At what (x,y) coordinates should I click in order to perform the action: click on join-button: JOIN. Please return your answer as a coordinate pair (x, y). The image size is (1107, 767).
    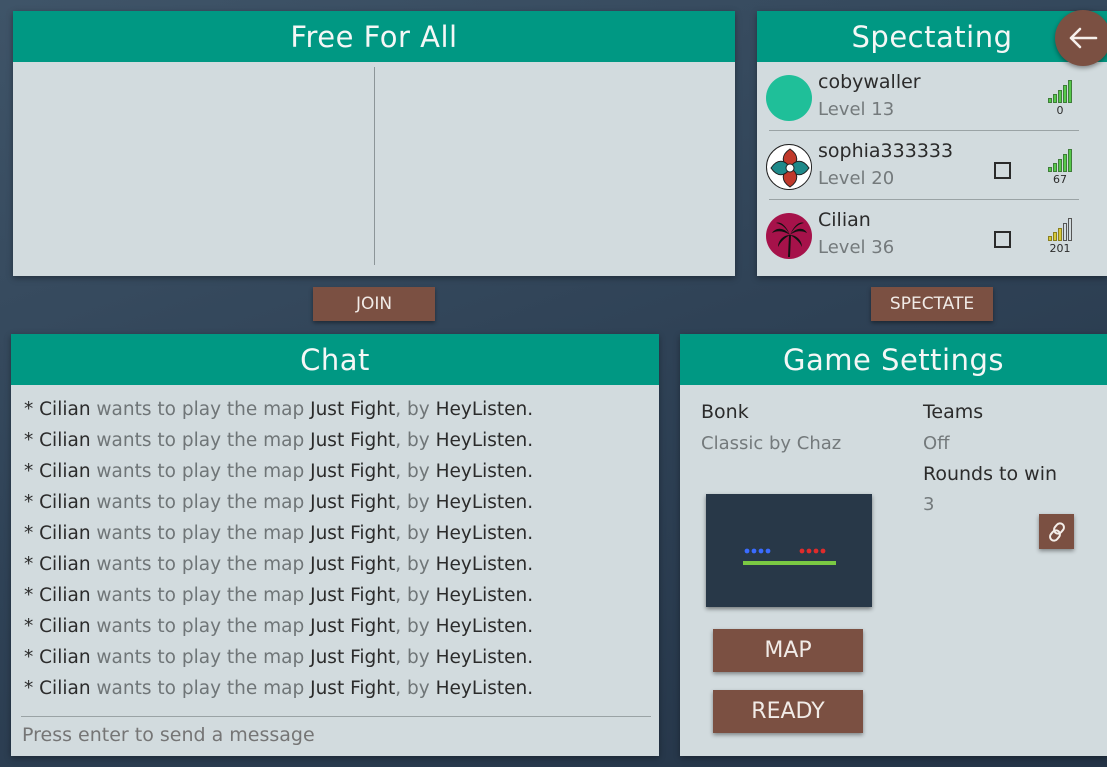
    Looking at the image, I should click on (374, 304).